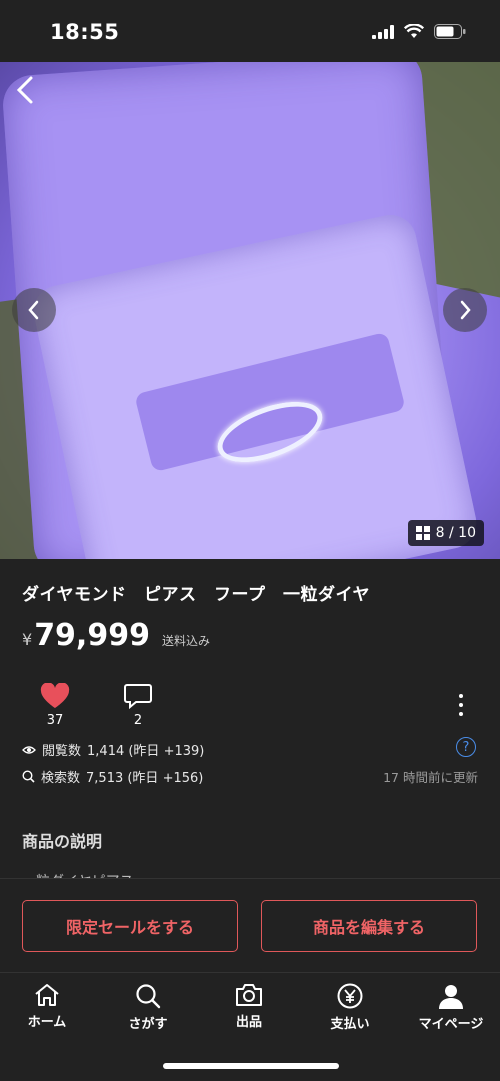 The image size is (500, 1081). I want to click on back-button, so click(26, 90).